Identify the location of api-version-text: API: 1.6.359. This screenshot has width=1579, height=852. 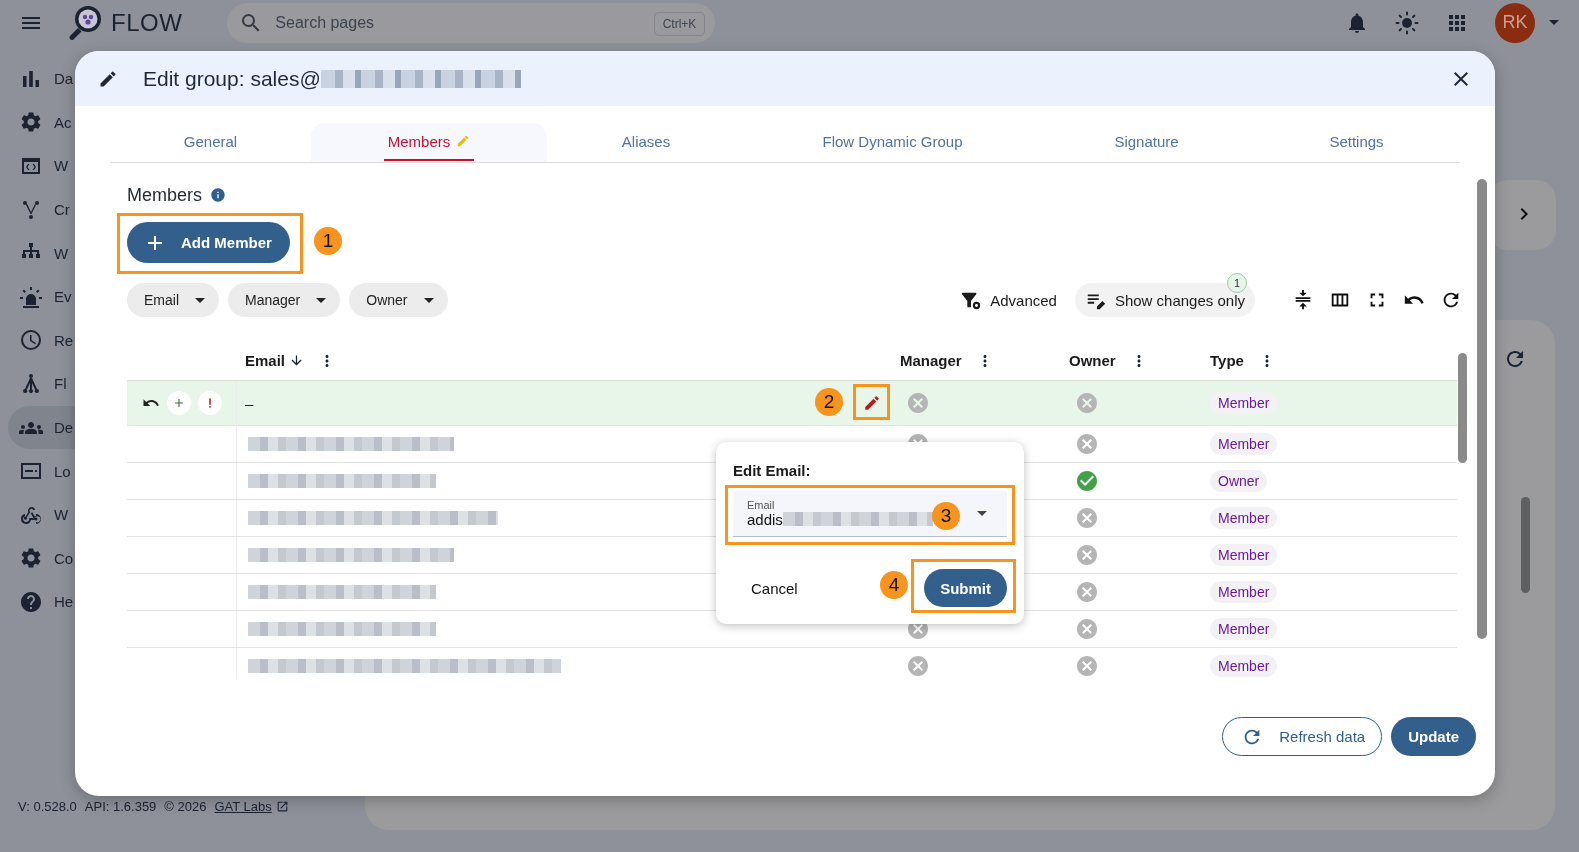
(120, 806).